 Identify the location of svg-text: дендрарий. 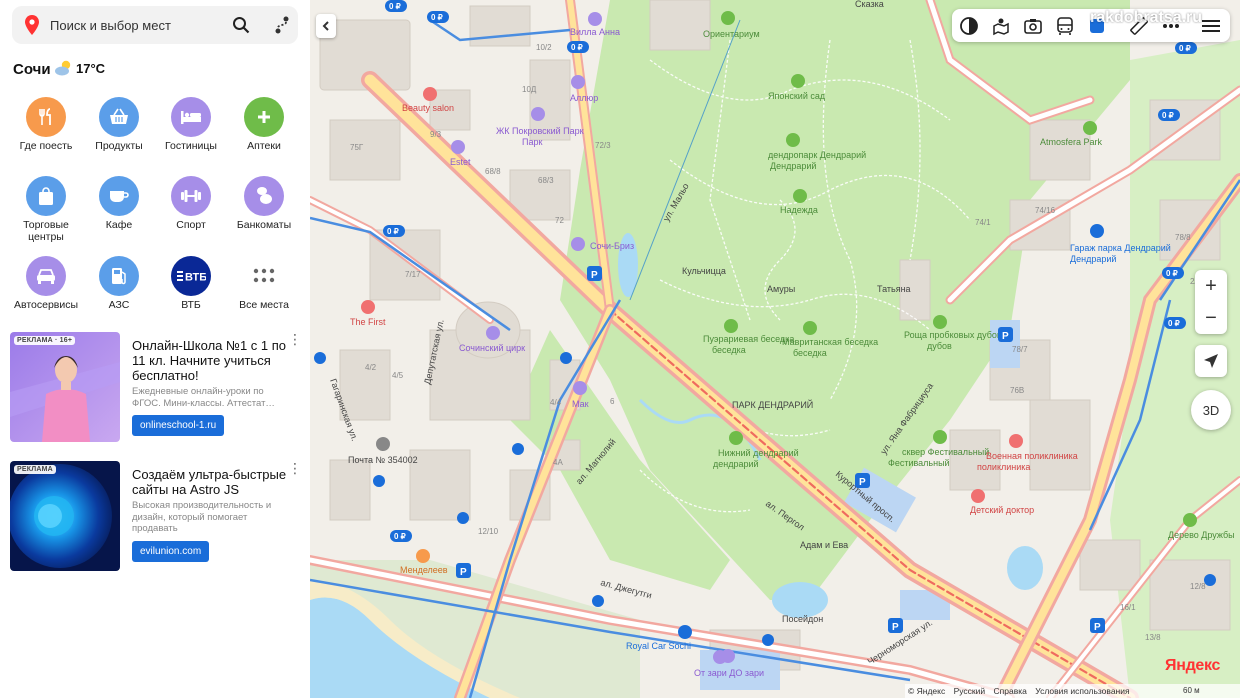
(736, 464).